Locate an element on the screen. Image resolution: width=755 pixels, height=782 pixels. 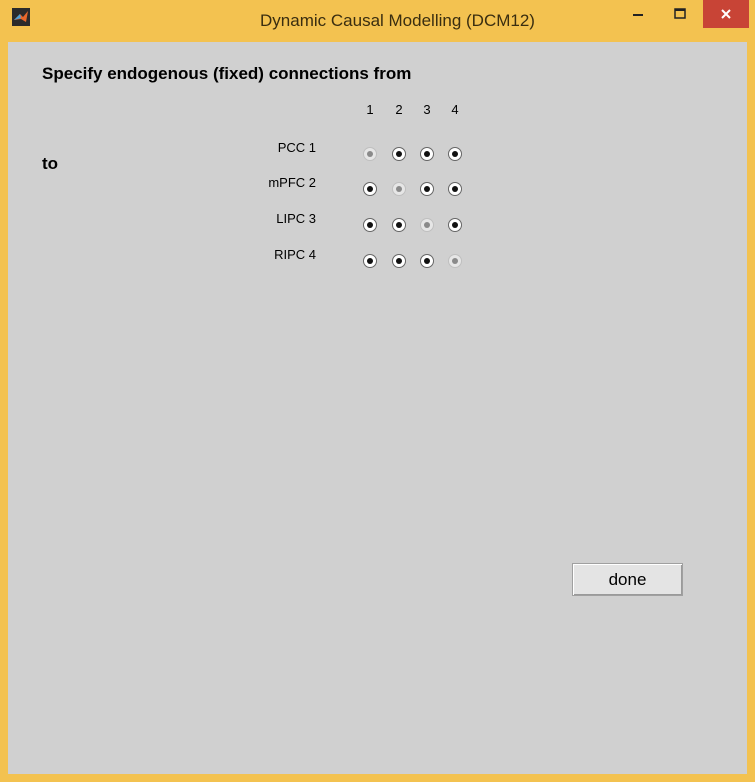
maximize-icon is located at coordinates (680, 13).